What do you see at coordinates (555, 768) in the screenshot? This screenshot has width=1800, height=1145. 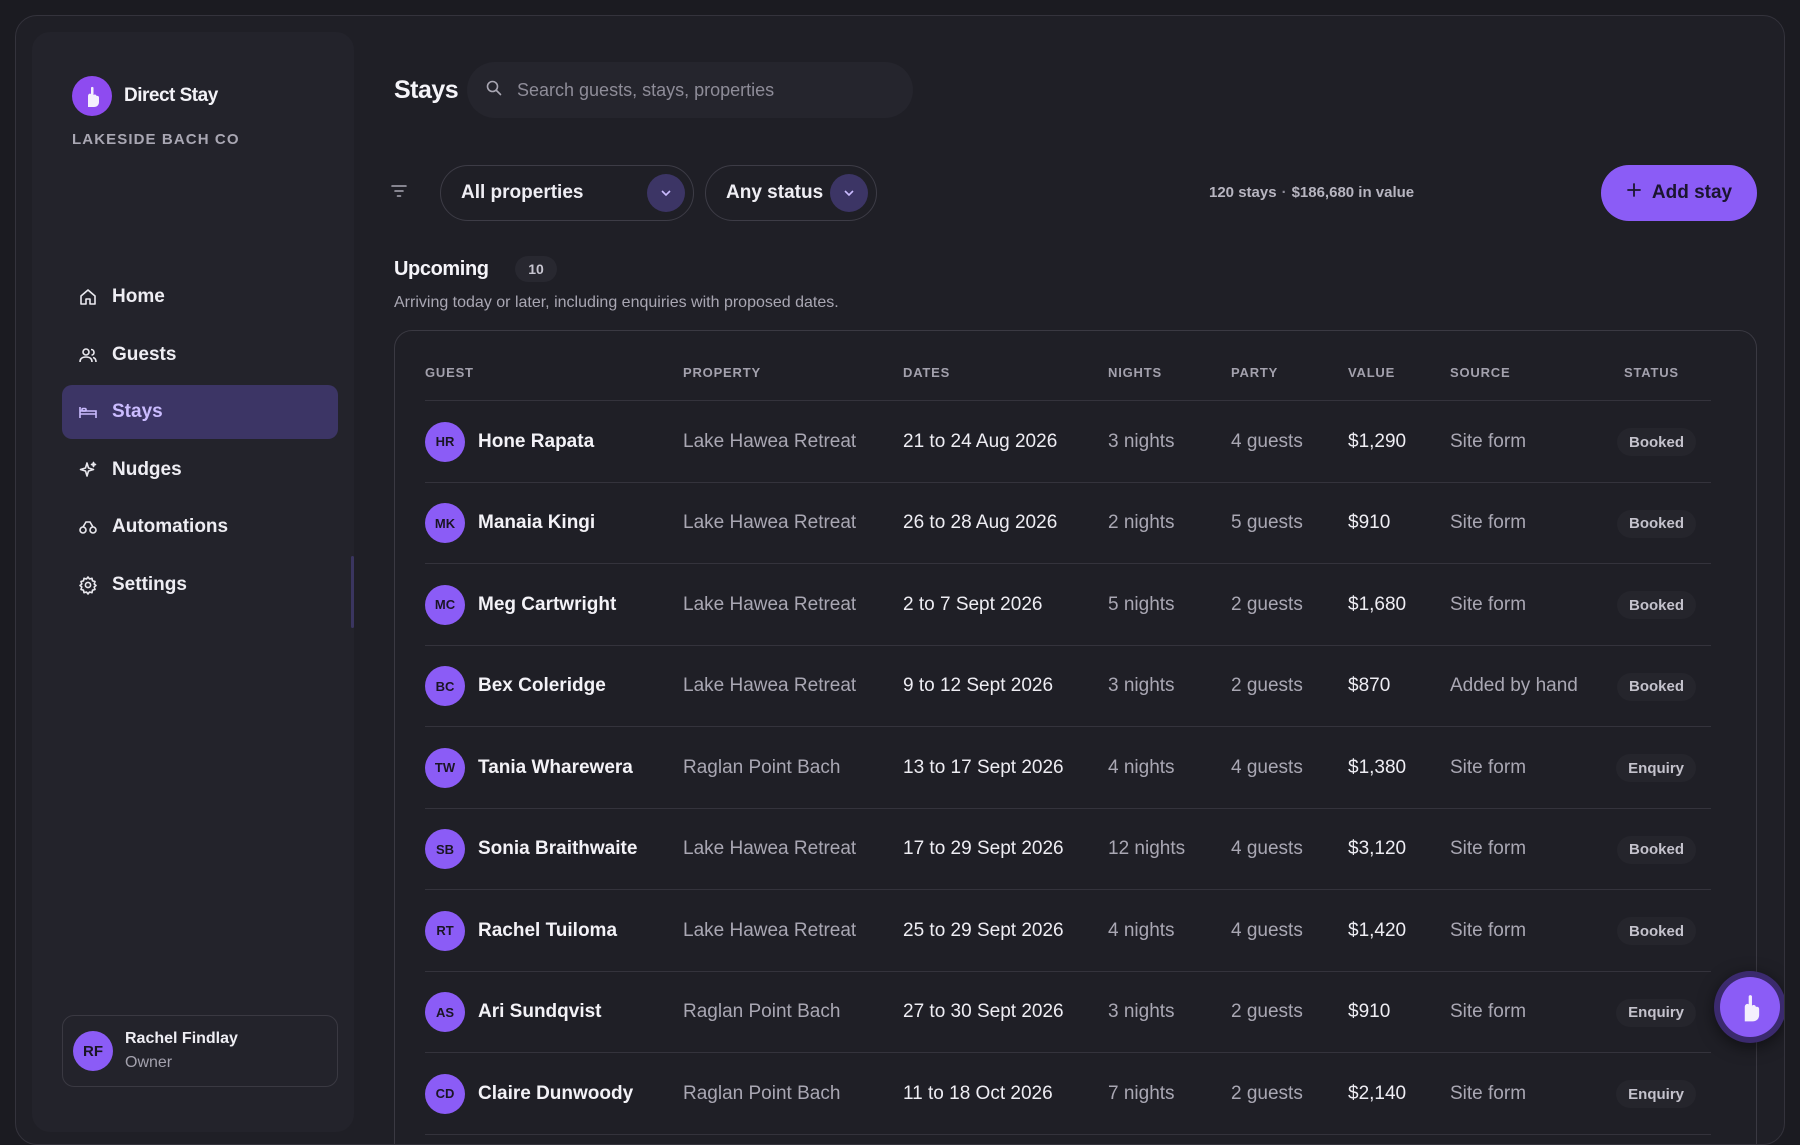 I see `guest-name: Tania Wharewera` at bounding box center [555, 768].